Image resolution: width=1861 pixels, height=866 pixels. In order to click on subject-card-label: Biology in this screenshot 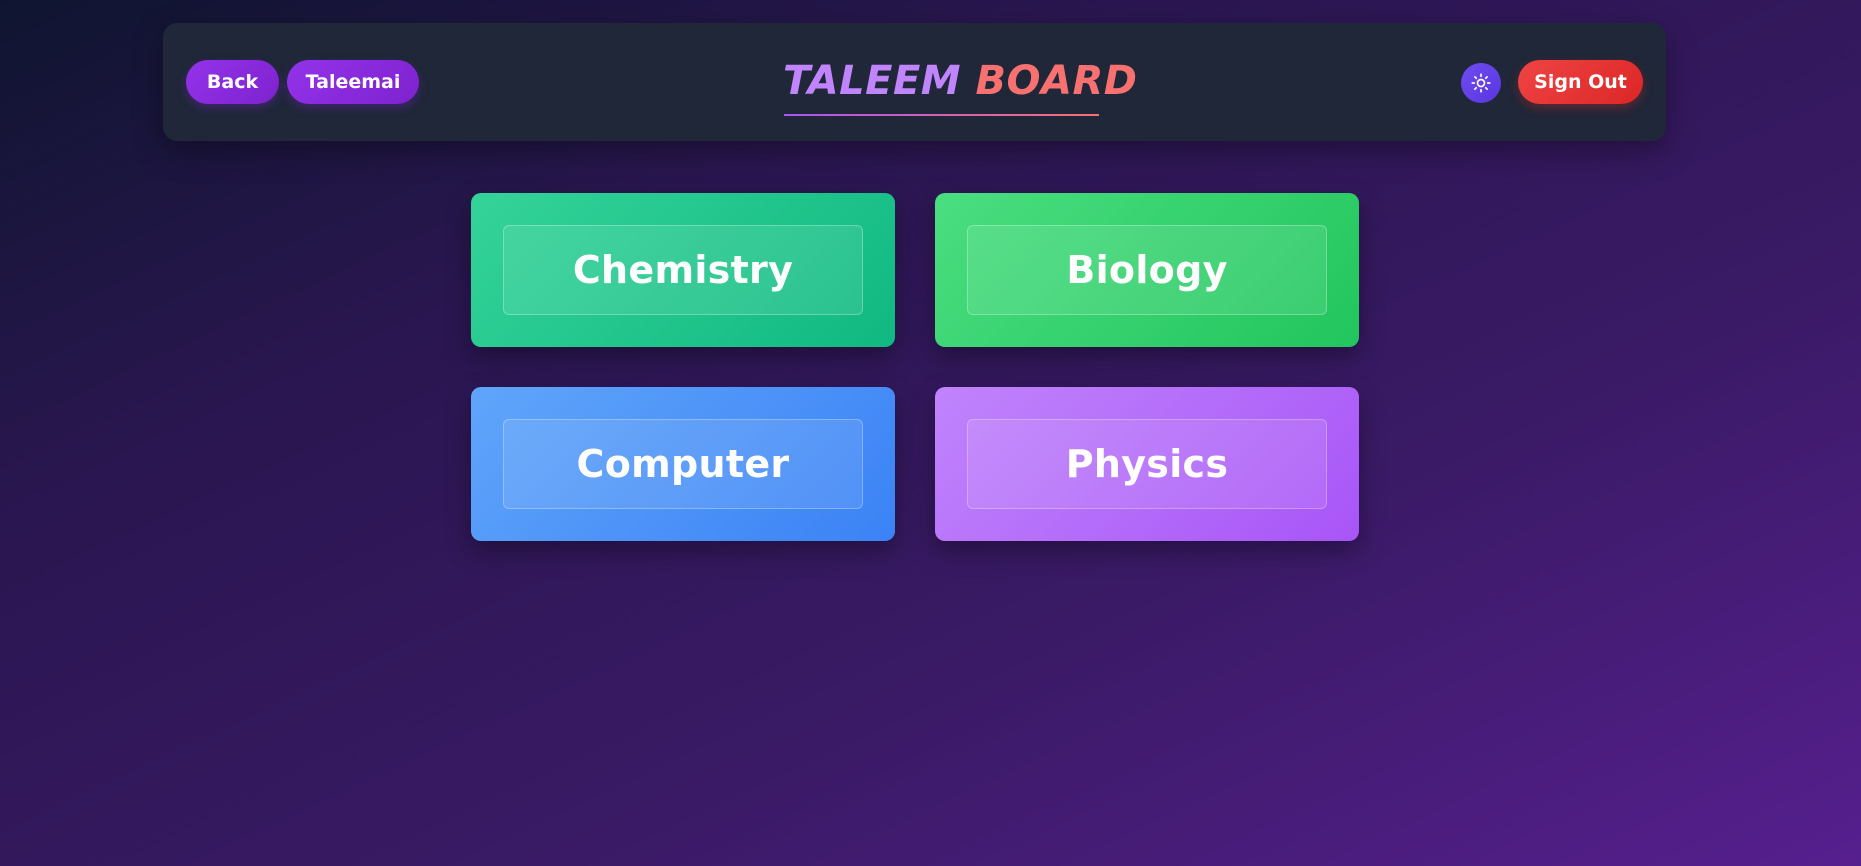, I will do `click(1147, 270)`.